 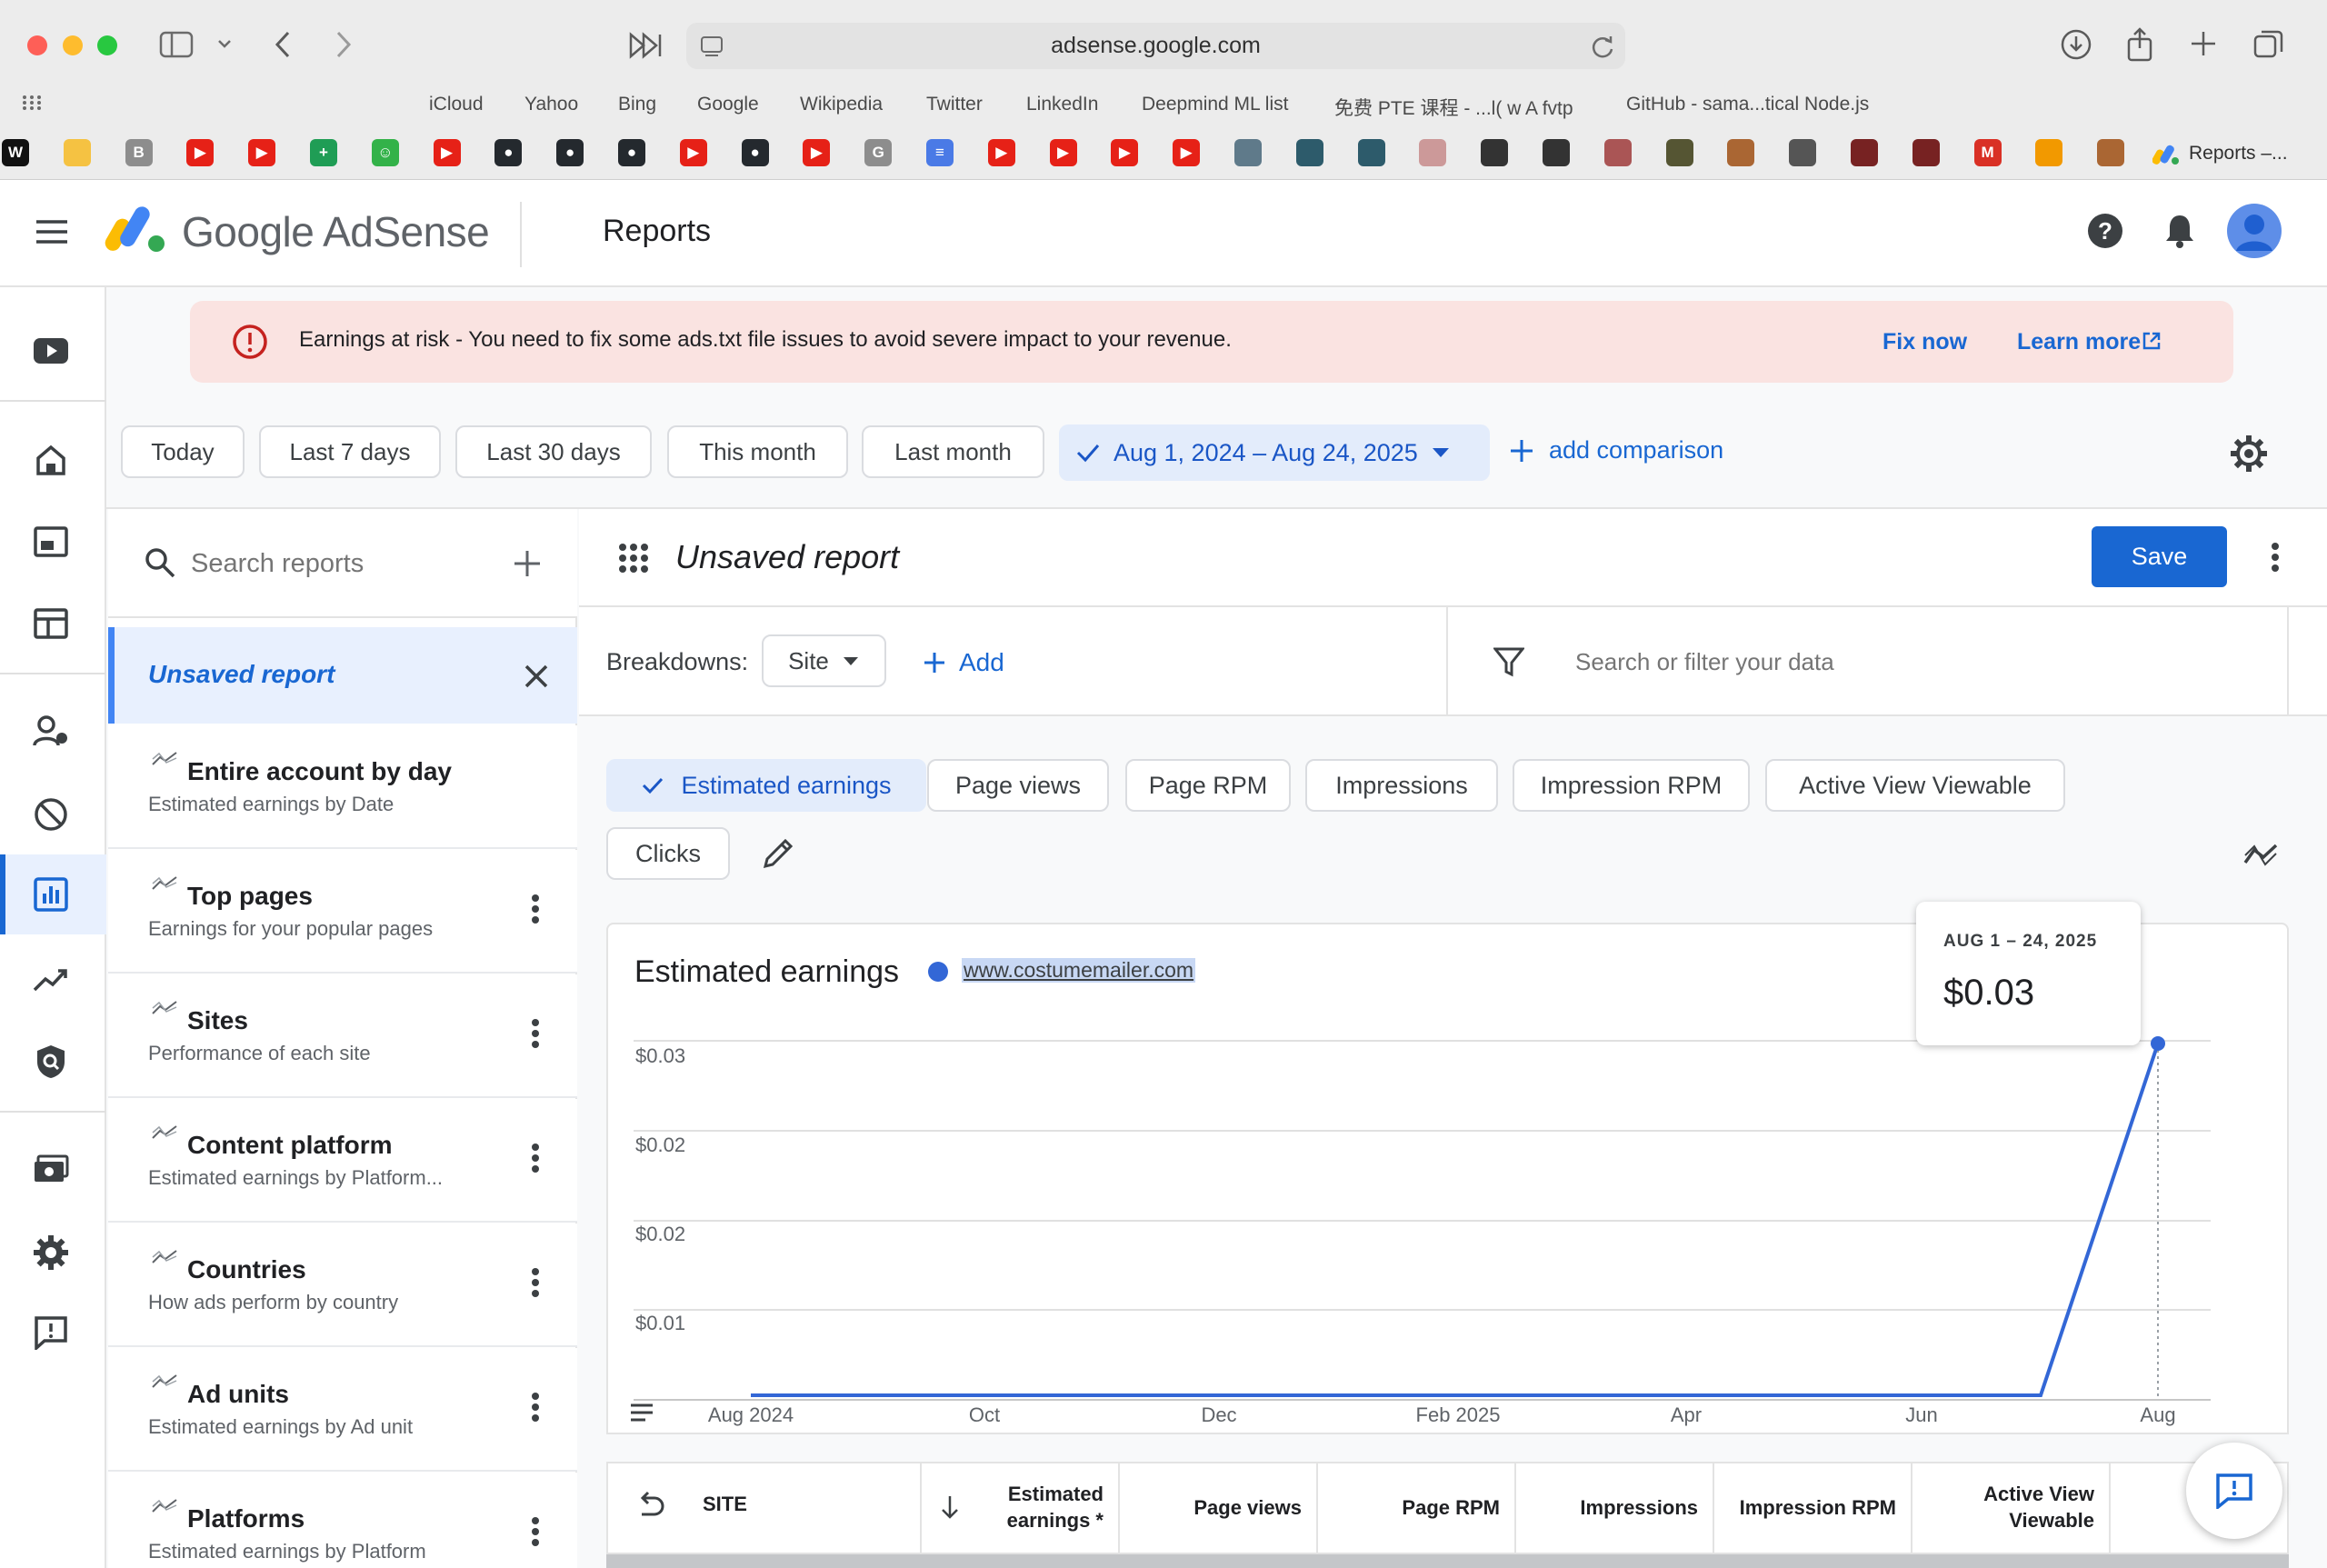 What do you see at coordinates (51, 730) in the screenshot?
I see `privacy-messaging-icon` at bounding box center [51, 730].